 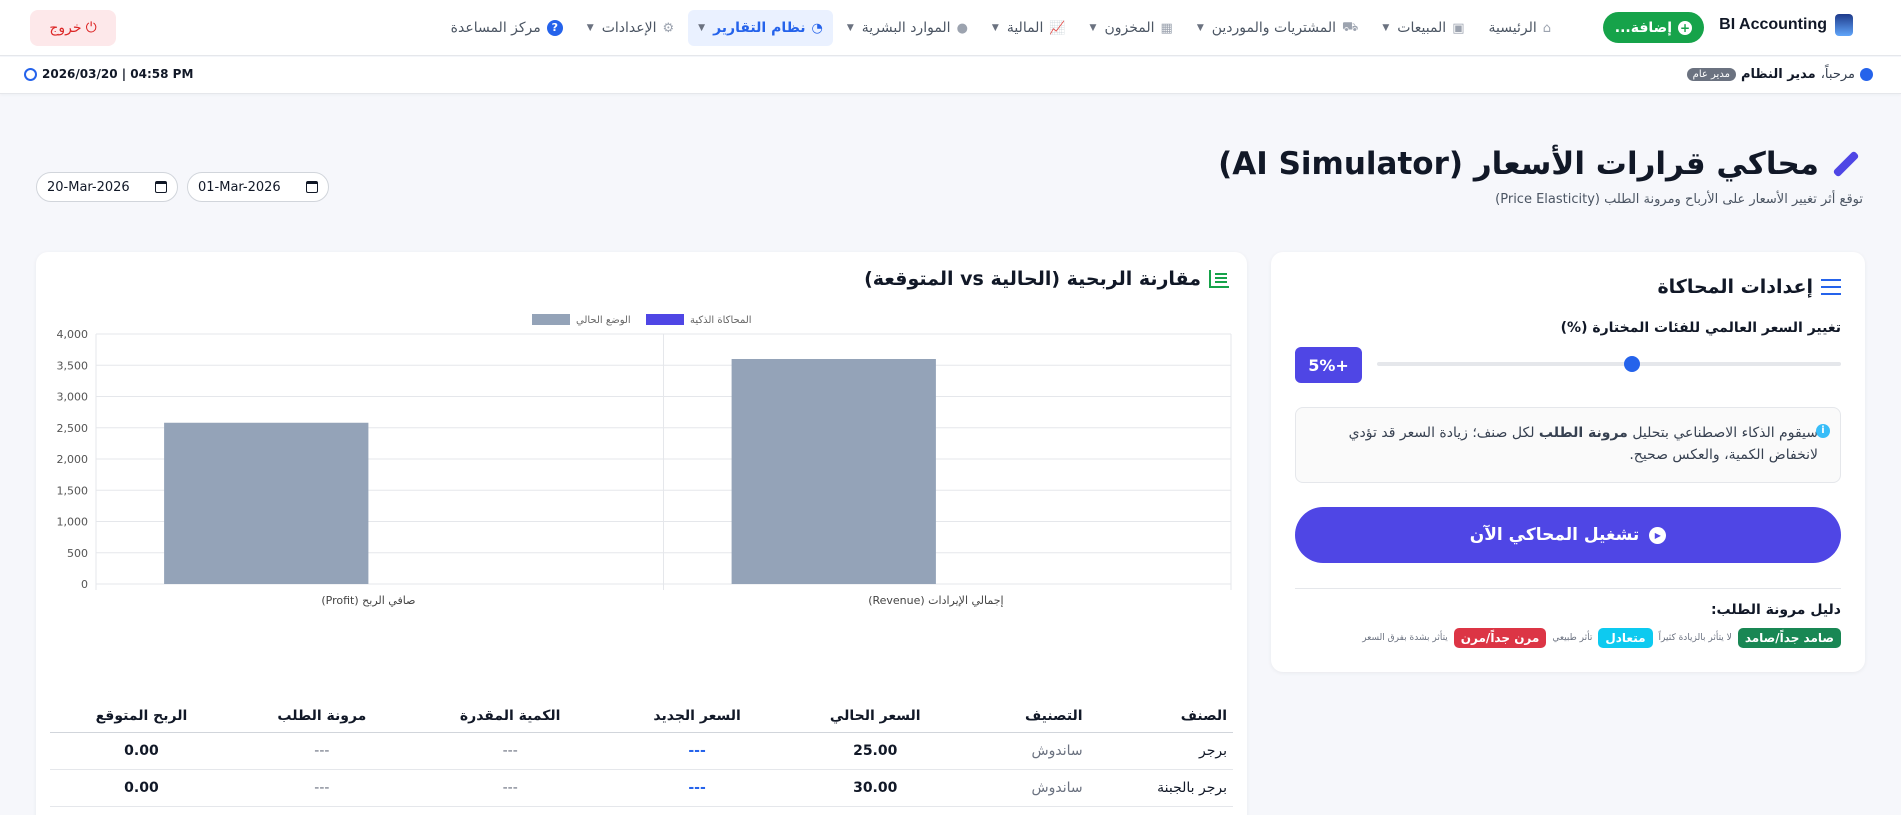 I want to click on truck-icon: ⛟, so click(x=1350, y=27).